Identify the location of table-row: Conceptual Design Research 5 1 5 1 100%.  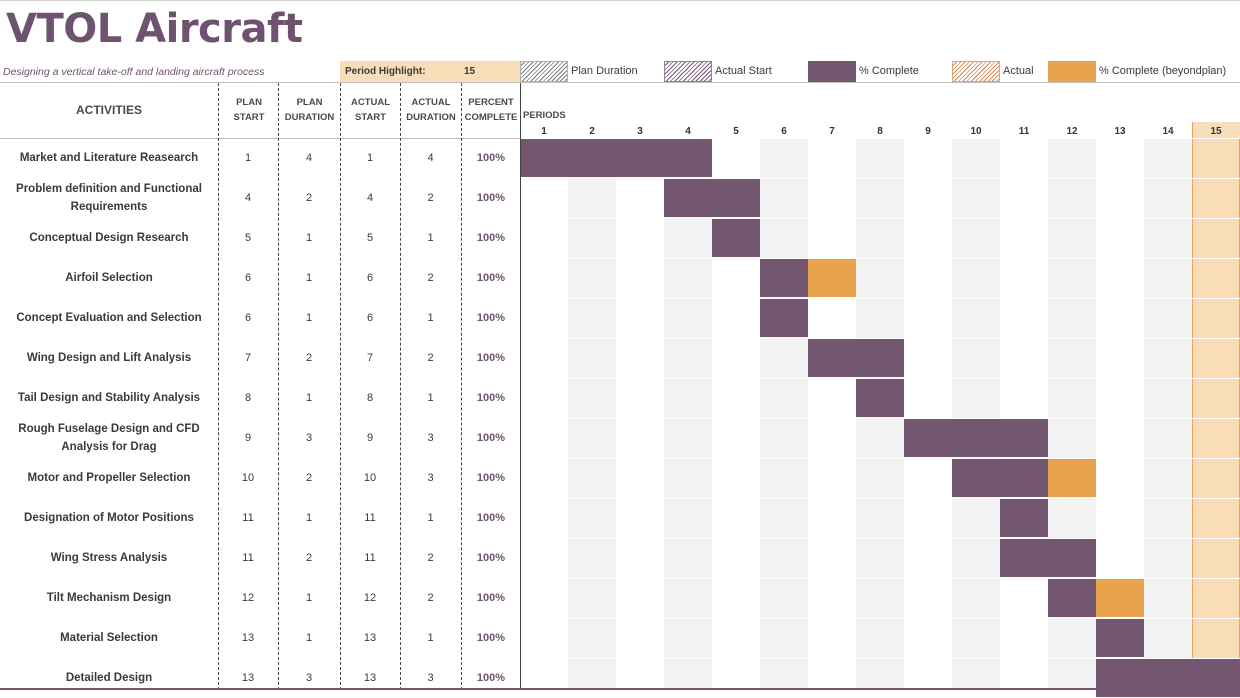
(260, 238).